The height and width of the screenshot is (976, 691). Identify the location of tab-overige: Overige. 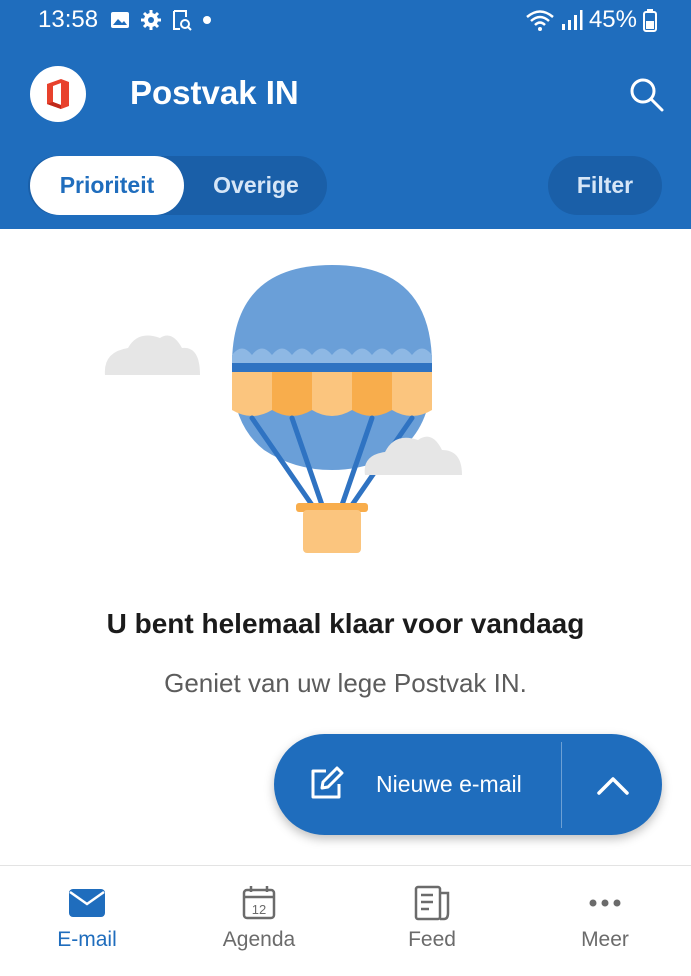
(256, 185).